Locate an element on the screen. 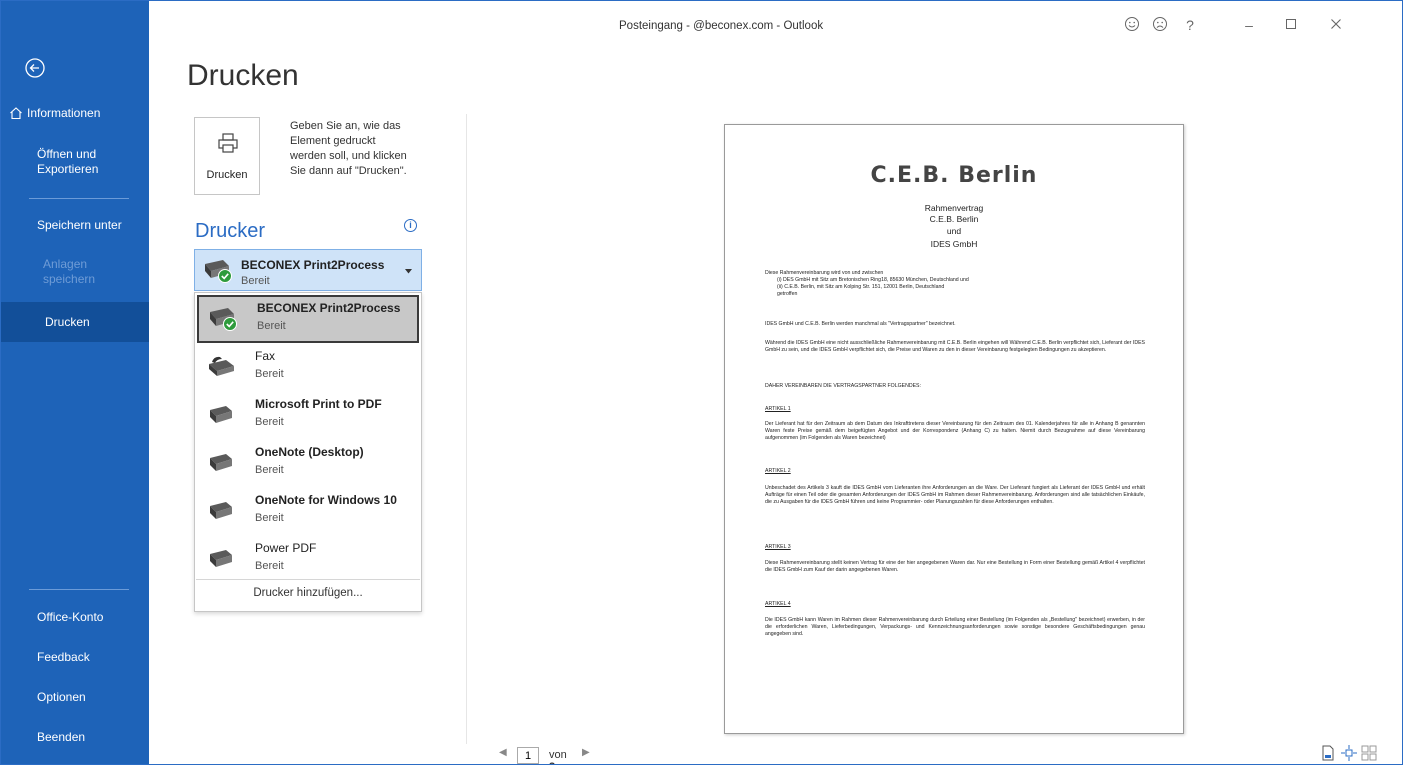 The image size is (1403, 765). sidebar-item-office-account: Office-Konto is located at coordinates (75, 618).